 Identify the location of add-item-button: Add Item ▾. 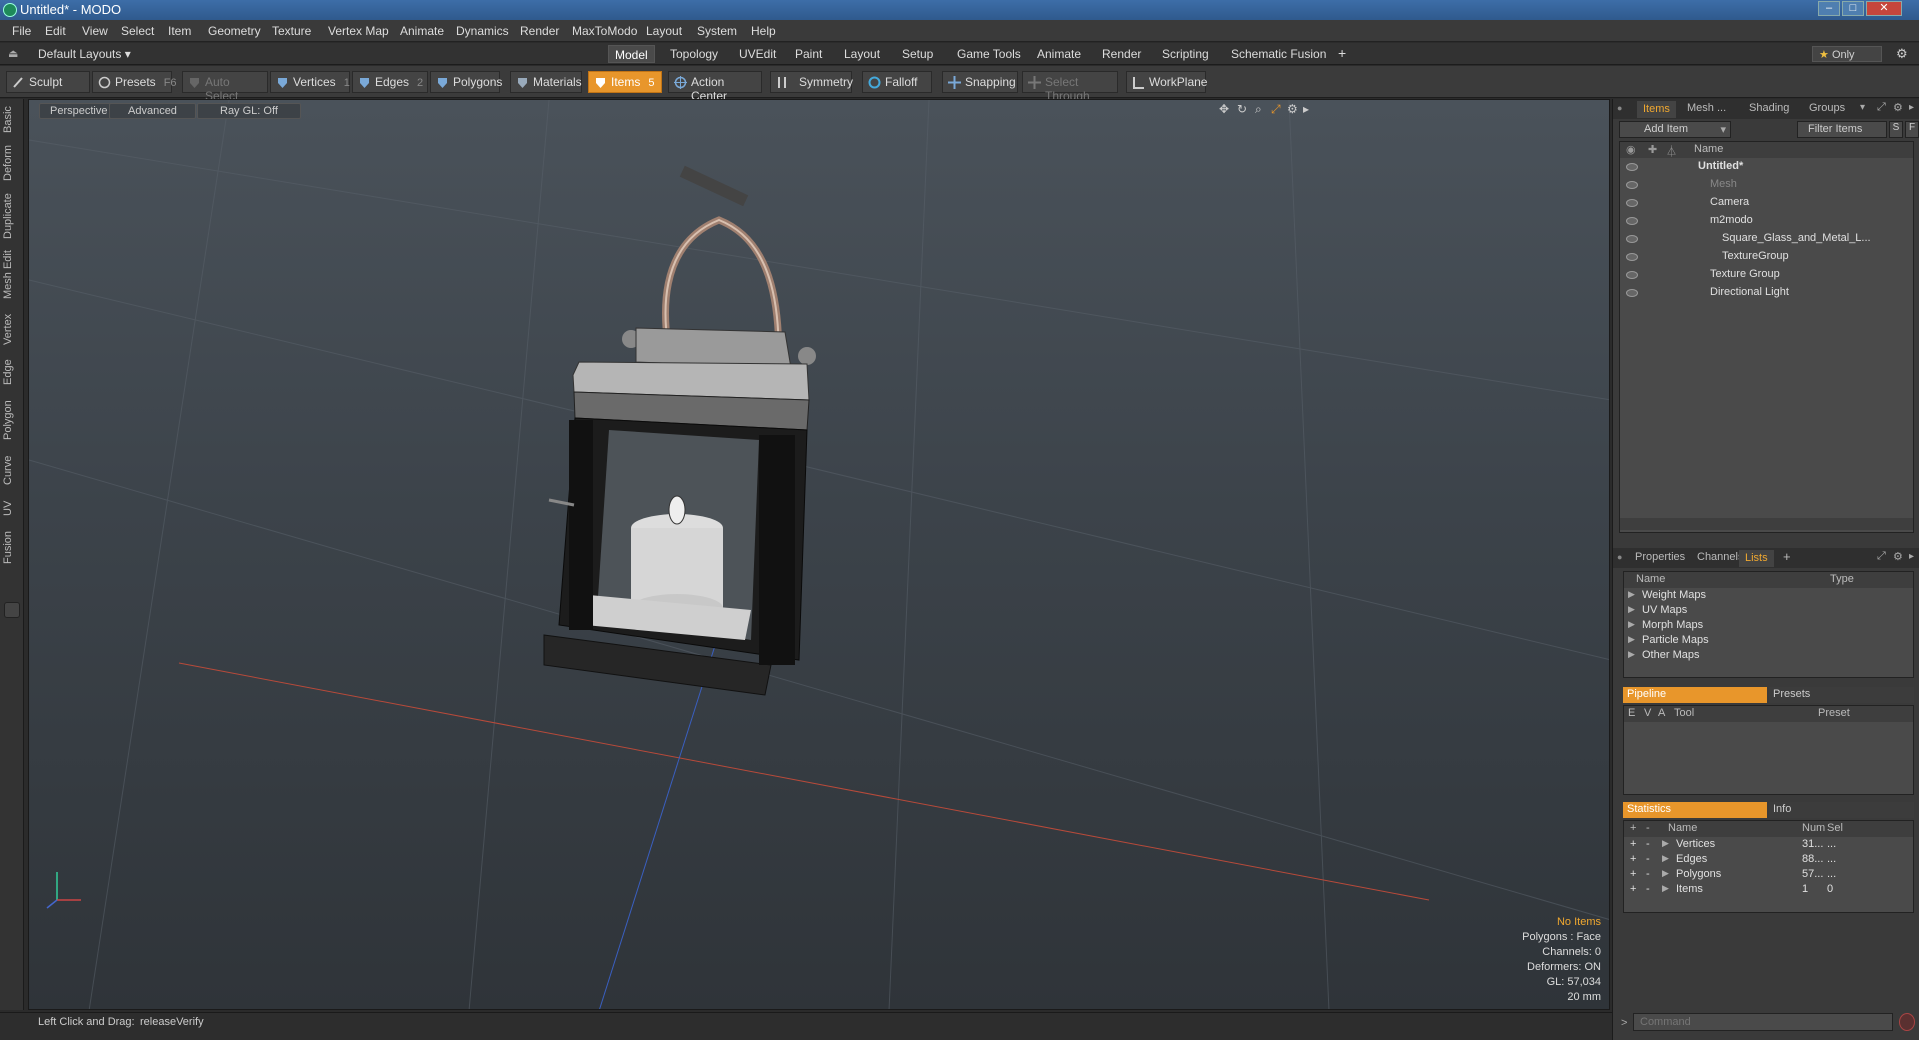
(1675, 129).